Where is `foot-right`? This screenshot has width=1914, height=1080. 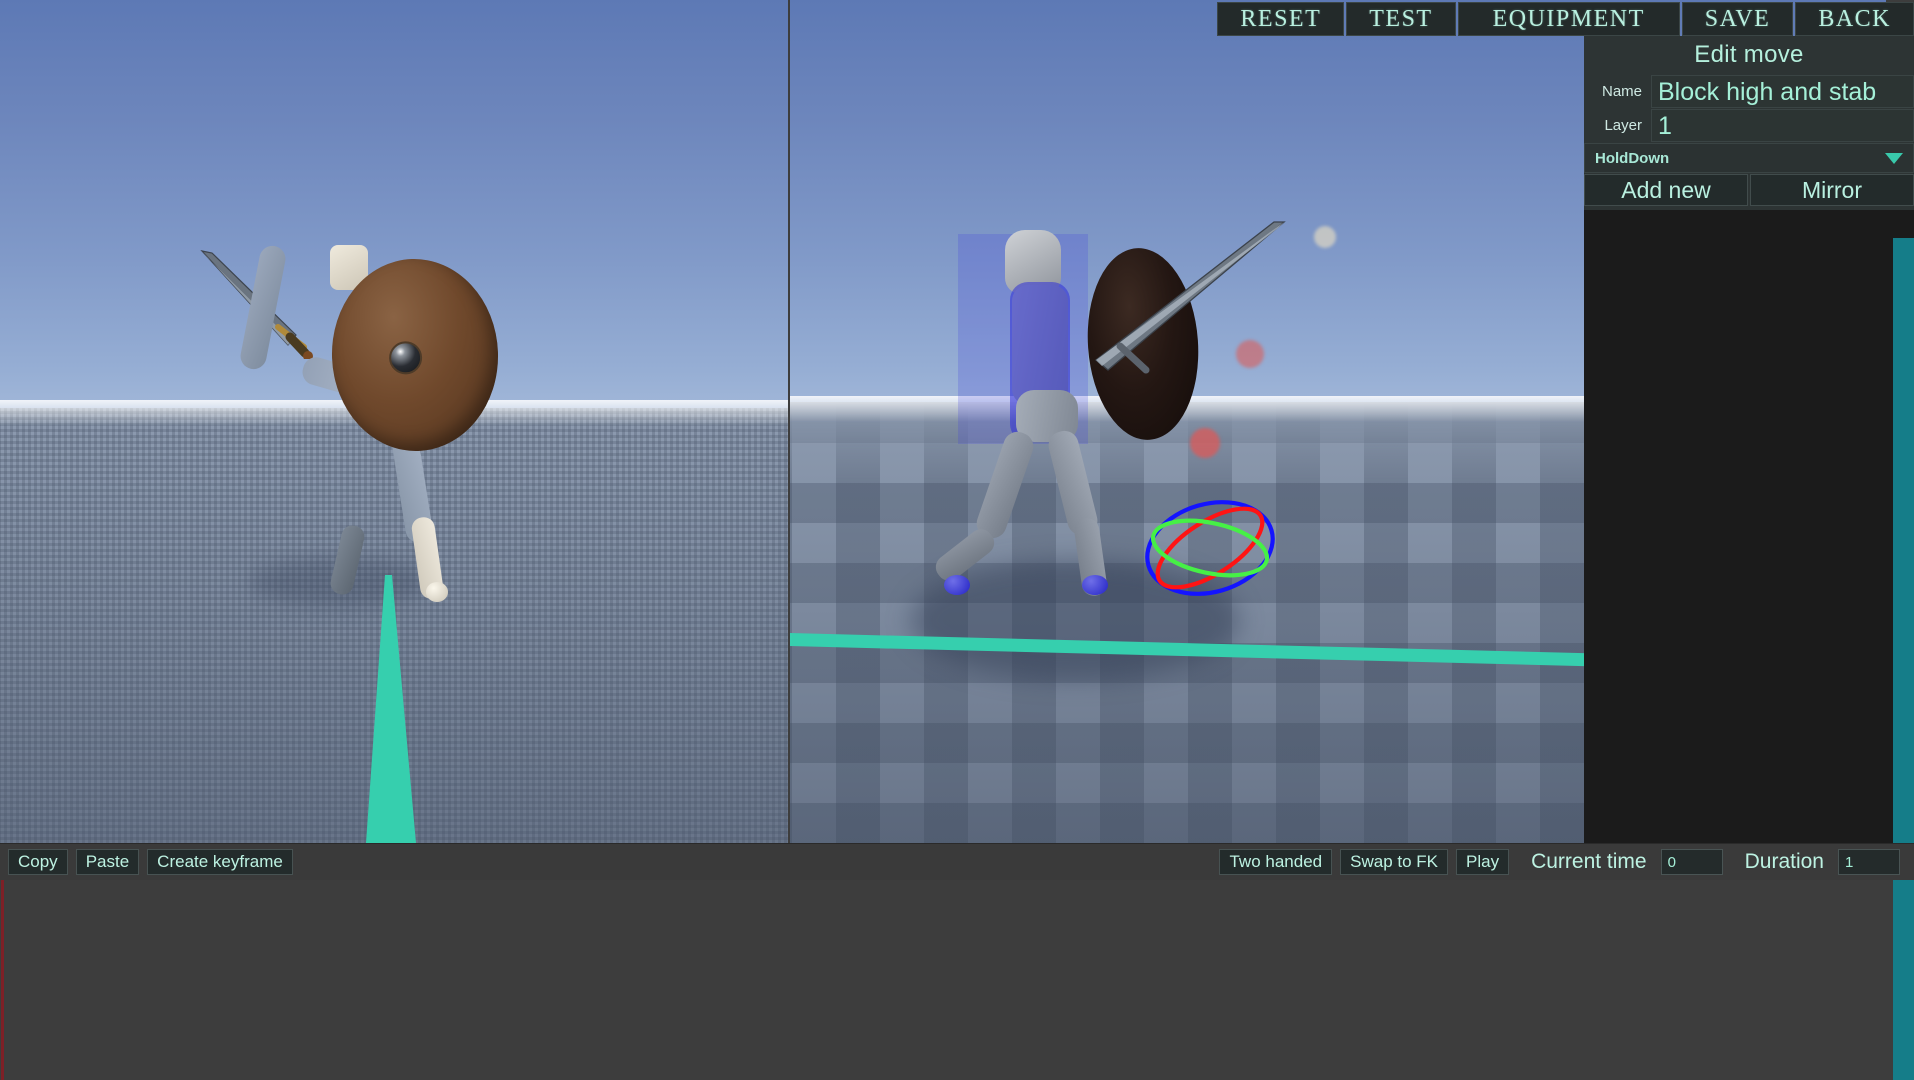 foot-right is located at coordinates (437, 592).